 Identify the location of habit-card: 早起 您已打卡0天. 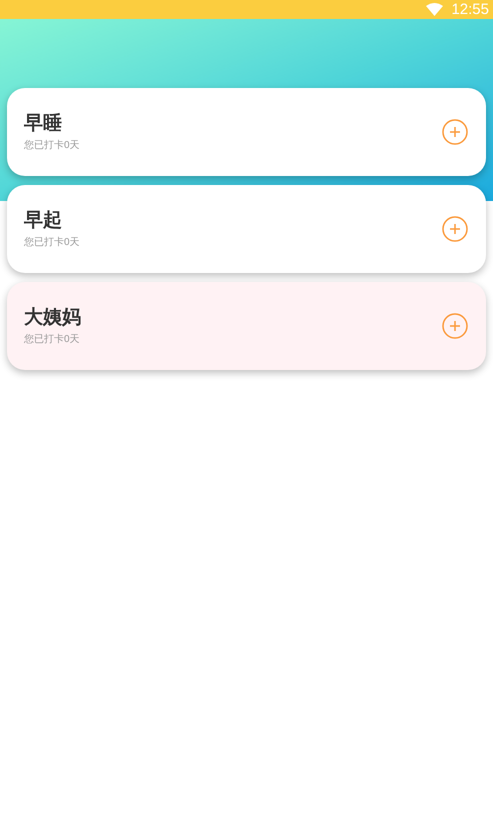
(246, 229).